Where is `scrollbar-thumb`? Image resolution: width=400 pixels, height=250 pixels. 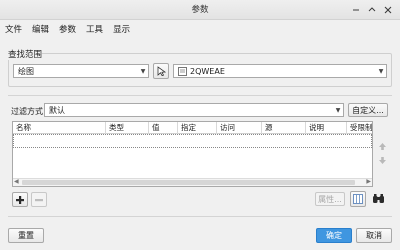 scrollbar-thumb is located at coordinates (188, 182).